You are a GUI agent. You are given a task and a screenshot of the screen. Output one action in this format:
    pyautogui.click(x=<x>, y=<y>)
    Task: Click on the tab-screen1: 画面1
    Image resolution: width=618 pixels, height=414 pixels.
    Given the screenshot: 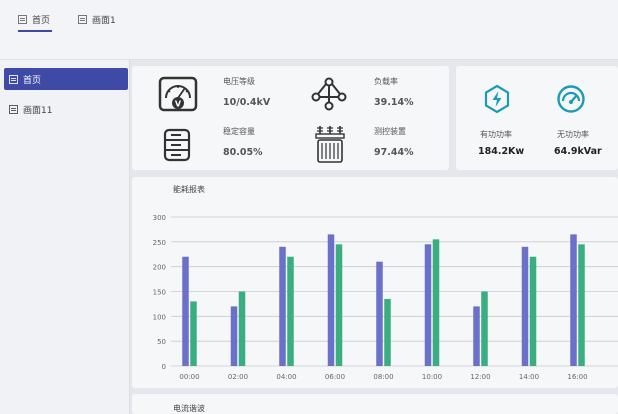 What is the action you would take?
    pyautogui.click(x=97, y=19)
    